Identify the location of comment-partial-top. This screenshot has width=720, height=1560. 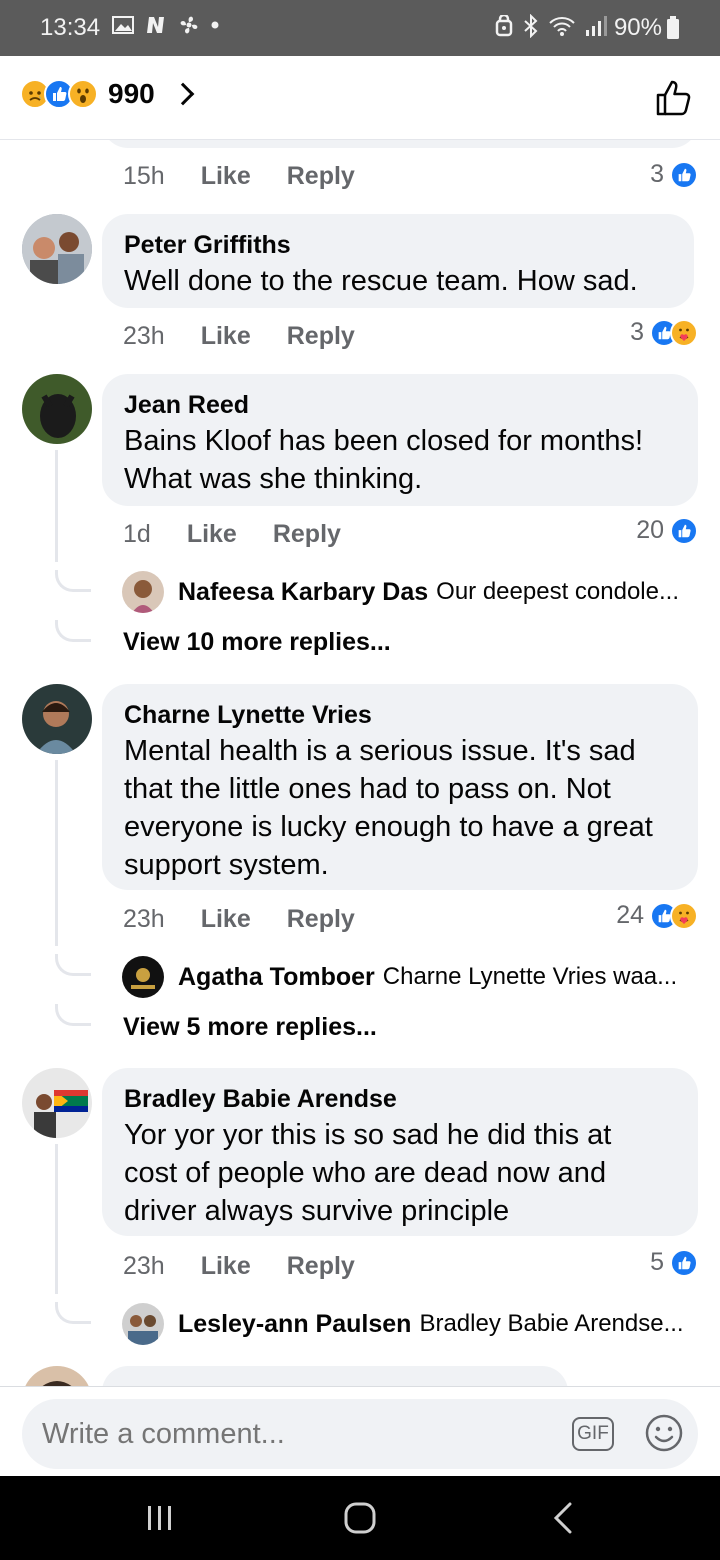
(400, 144).